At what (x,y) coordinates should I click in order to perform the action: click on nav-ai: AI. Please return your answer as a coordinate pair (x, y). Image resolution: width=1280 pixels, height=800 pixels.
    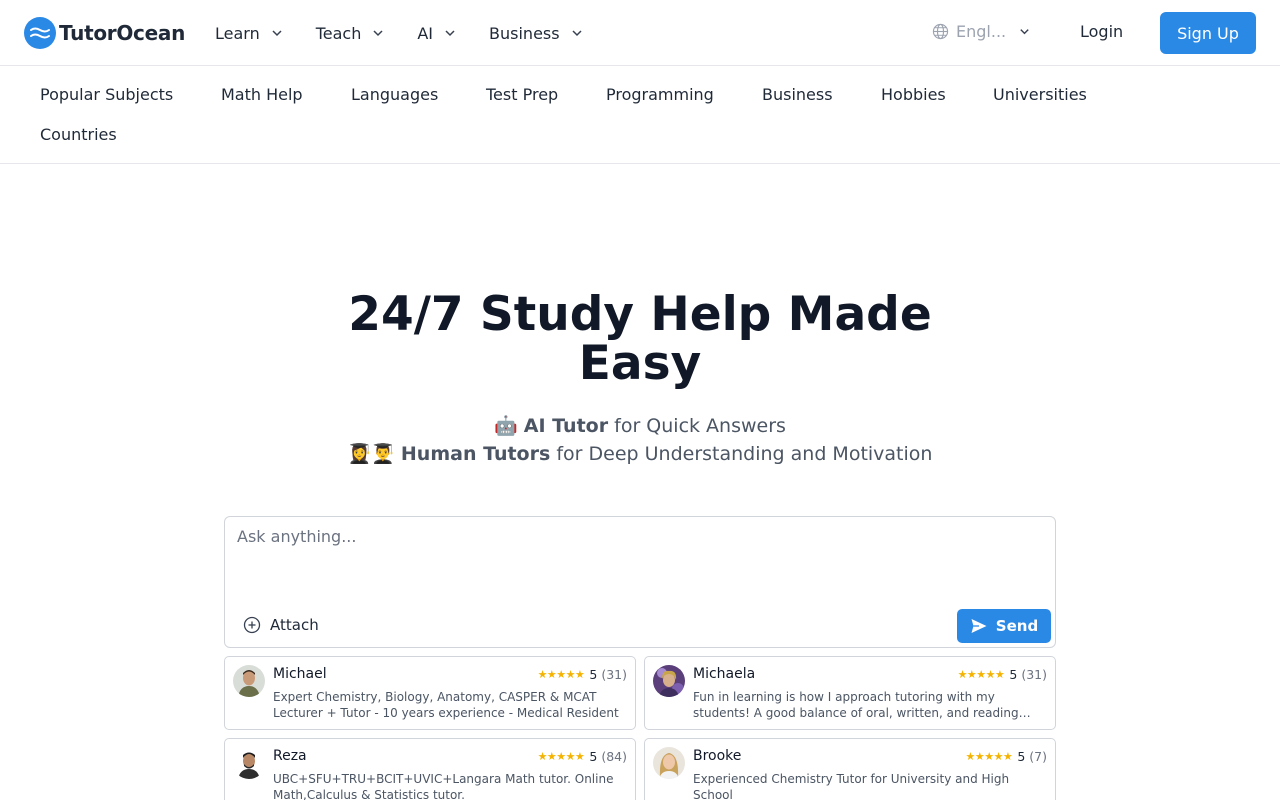
    Looking at the image, I should click on (437, 33).